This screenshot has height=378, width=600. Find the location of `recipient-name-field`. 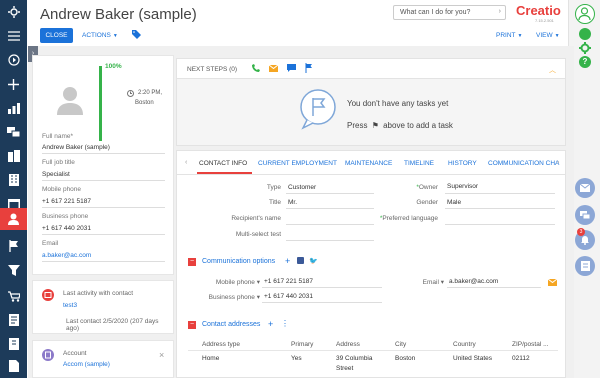

recipient-name-field is located at coordinates (330, 224).